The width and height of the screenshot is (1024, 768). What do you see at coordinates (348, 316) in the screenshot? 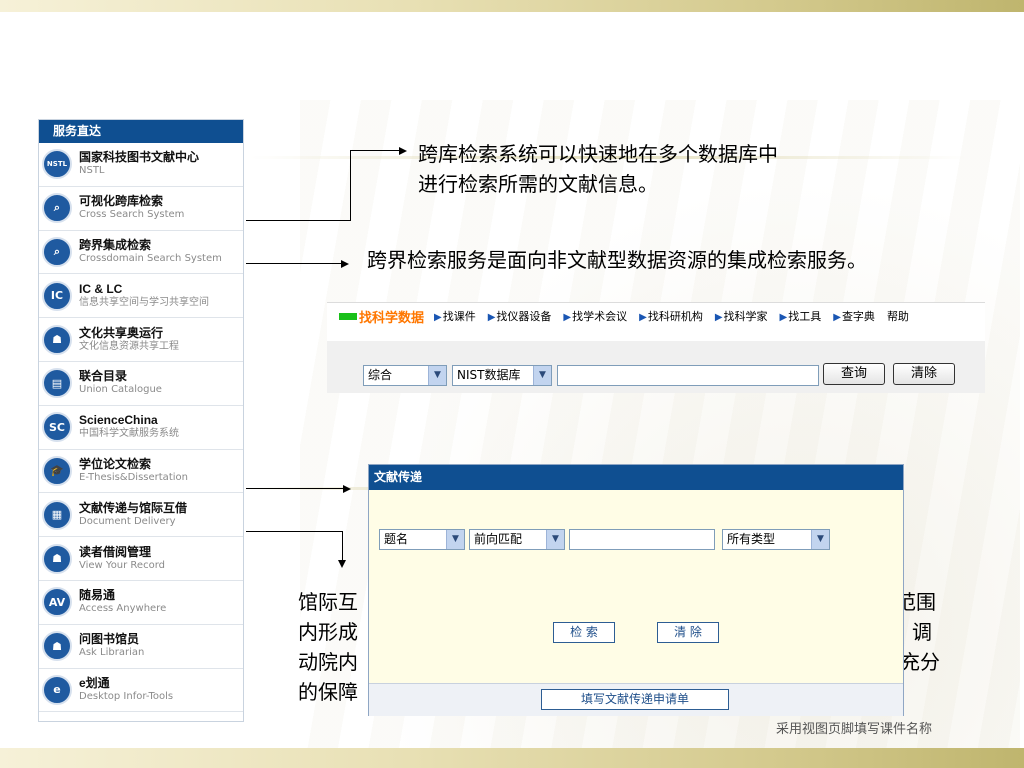
I see `active-tab-marker` at bounding box center [348, 316].